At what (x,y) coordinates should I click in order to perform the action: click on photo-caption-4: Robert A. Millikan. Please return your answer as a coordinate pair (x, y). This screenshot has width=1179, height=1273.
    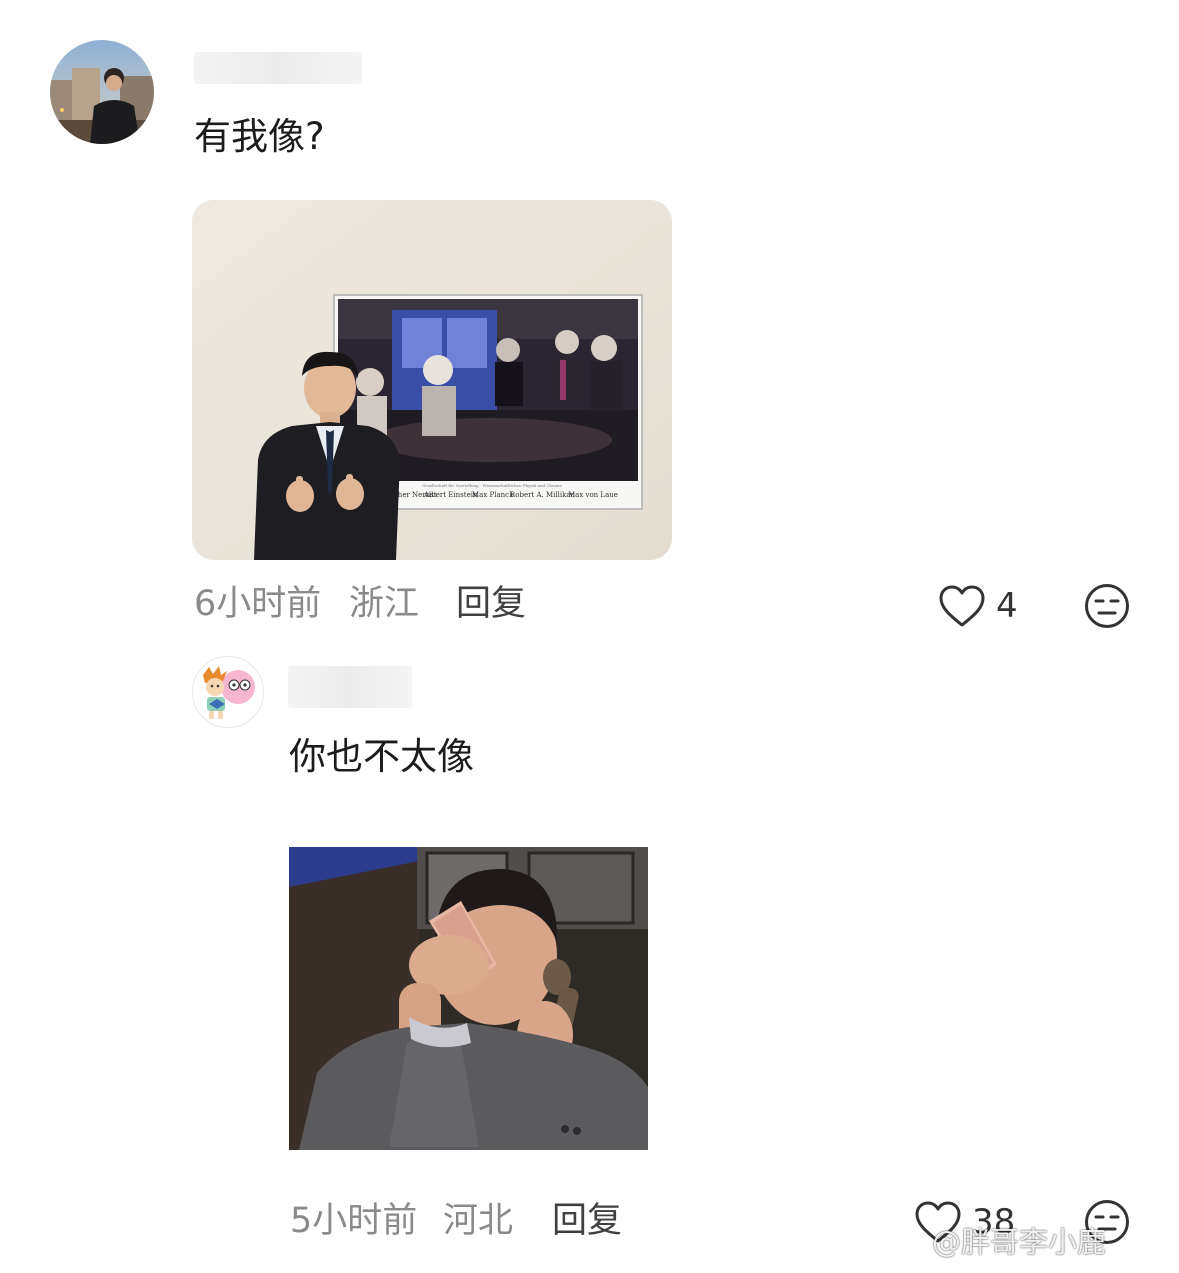
    Looking at the image, I should click on (543, 495).